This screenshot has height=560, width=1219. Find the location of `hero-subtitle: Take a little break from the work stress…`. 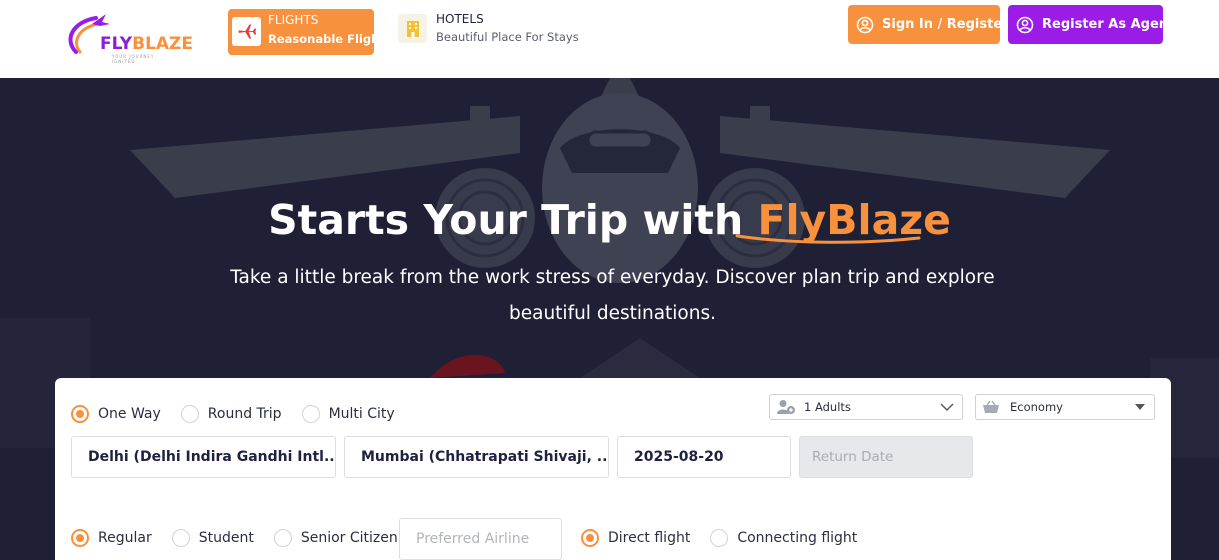

hero-subtitle: Take a little break from the work stress… is located at coordinates (612, 295).